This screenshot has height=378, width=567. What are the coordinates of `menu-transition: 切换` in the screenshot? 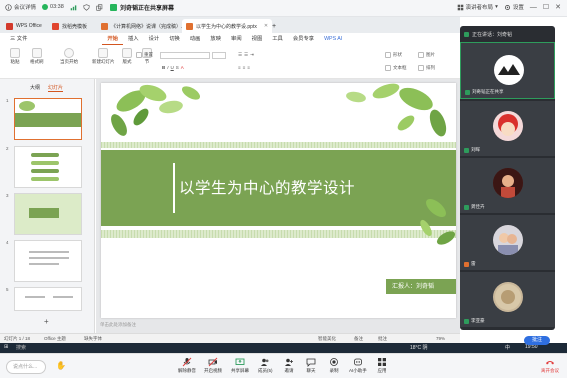 It's located at (174, 39).